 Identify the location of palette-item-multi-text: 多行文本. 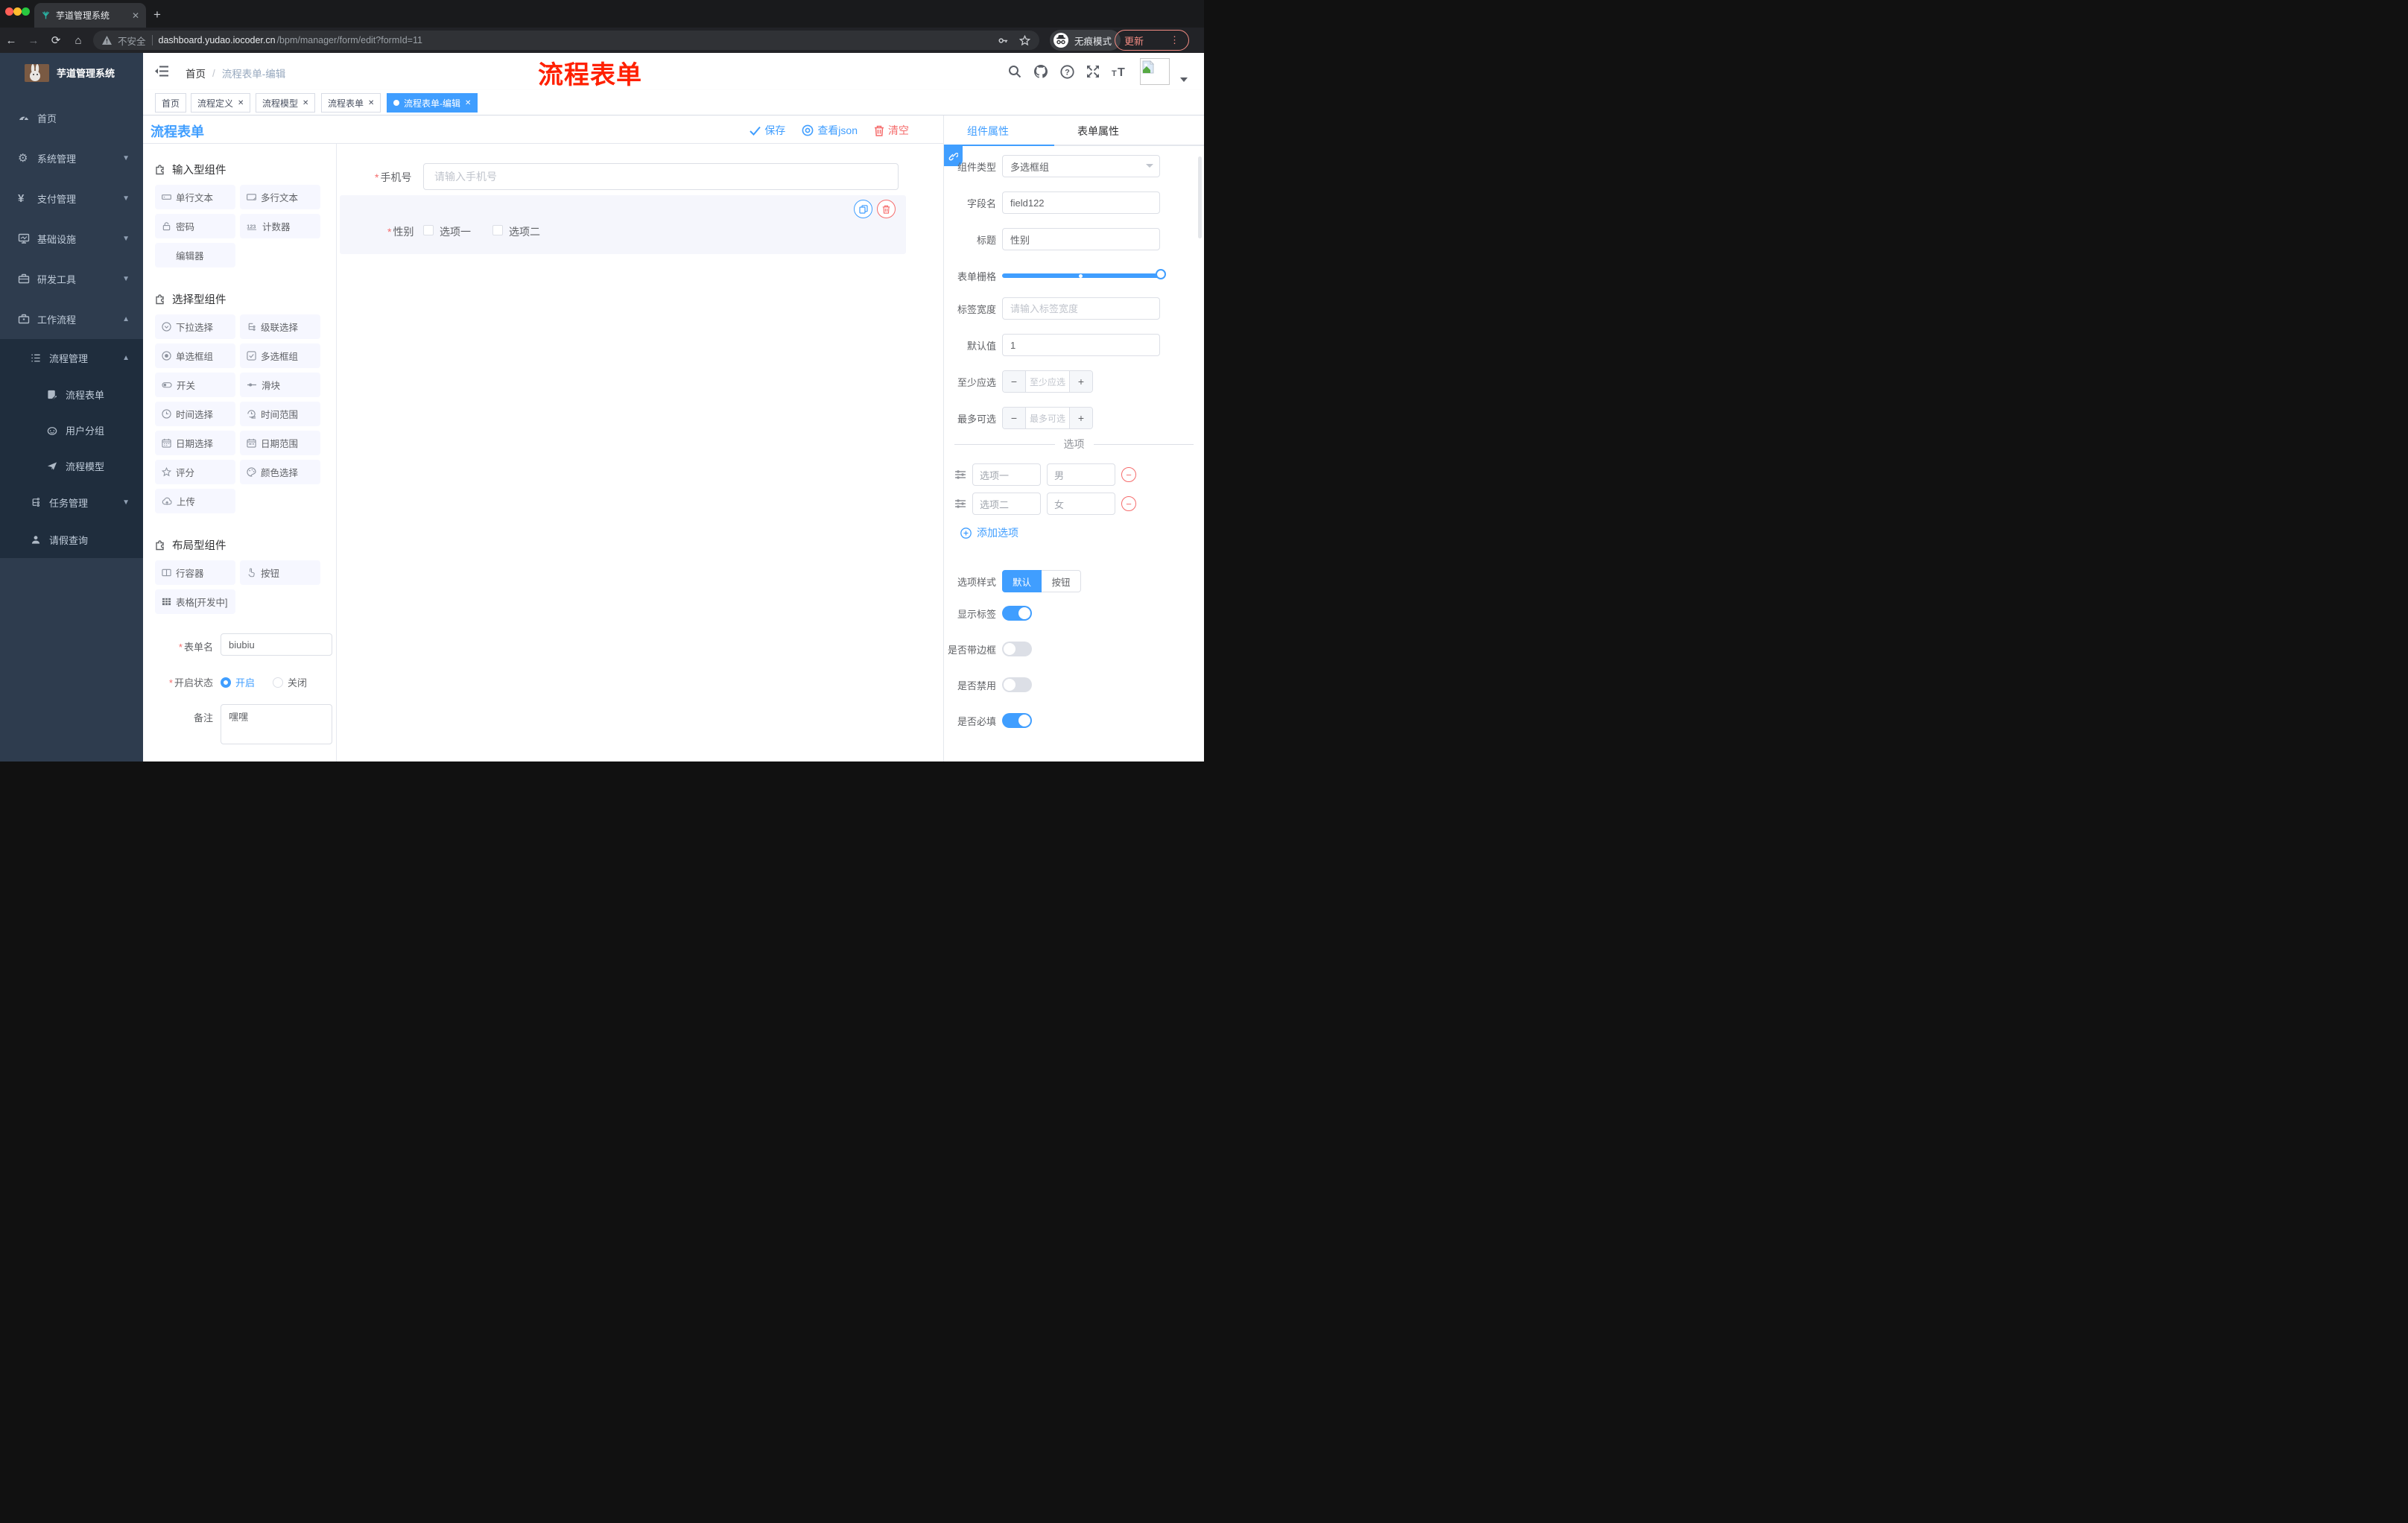
(280, 197).